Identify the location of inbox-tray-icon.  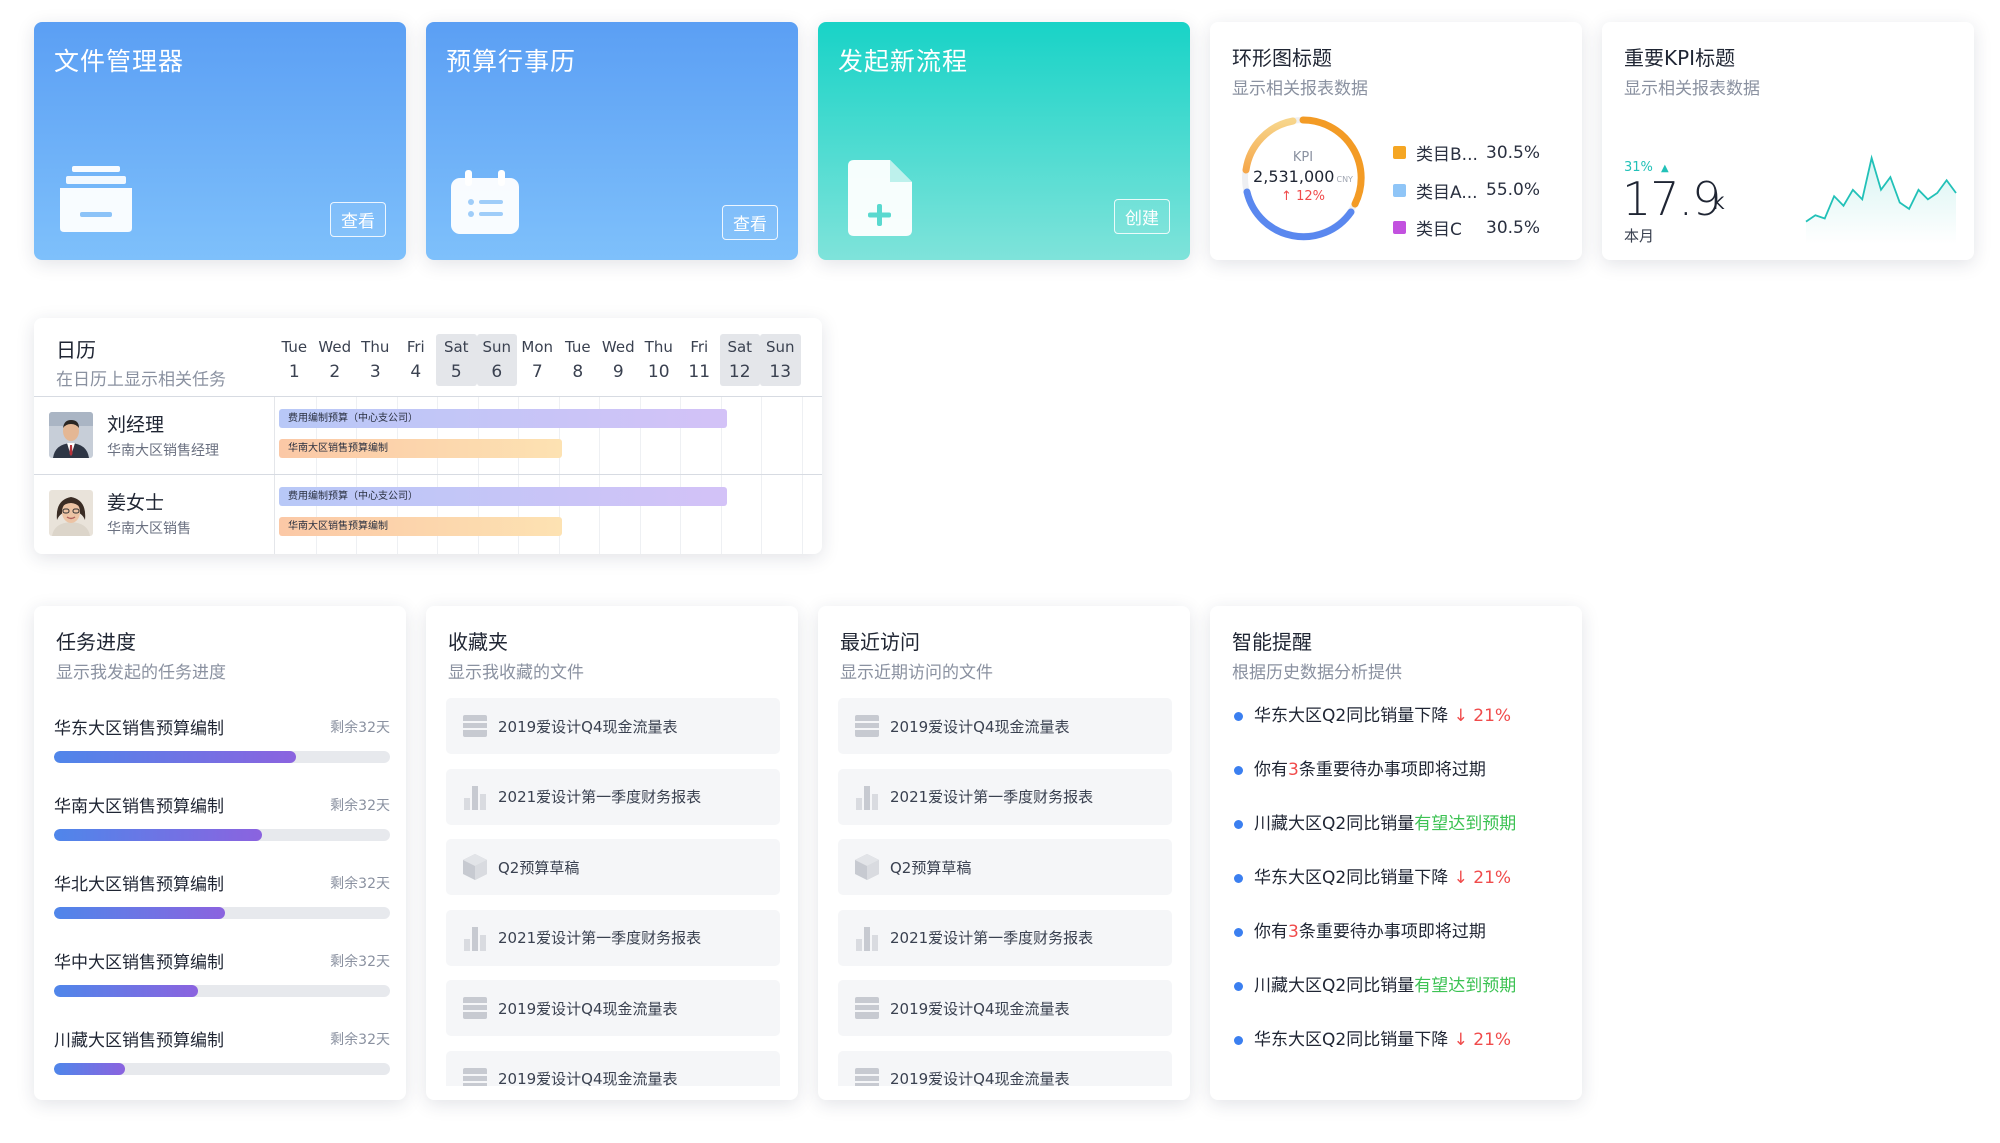
(96, 201).